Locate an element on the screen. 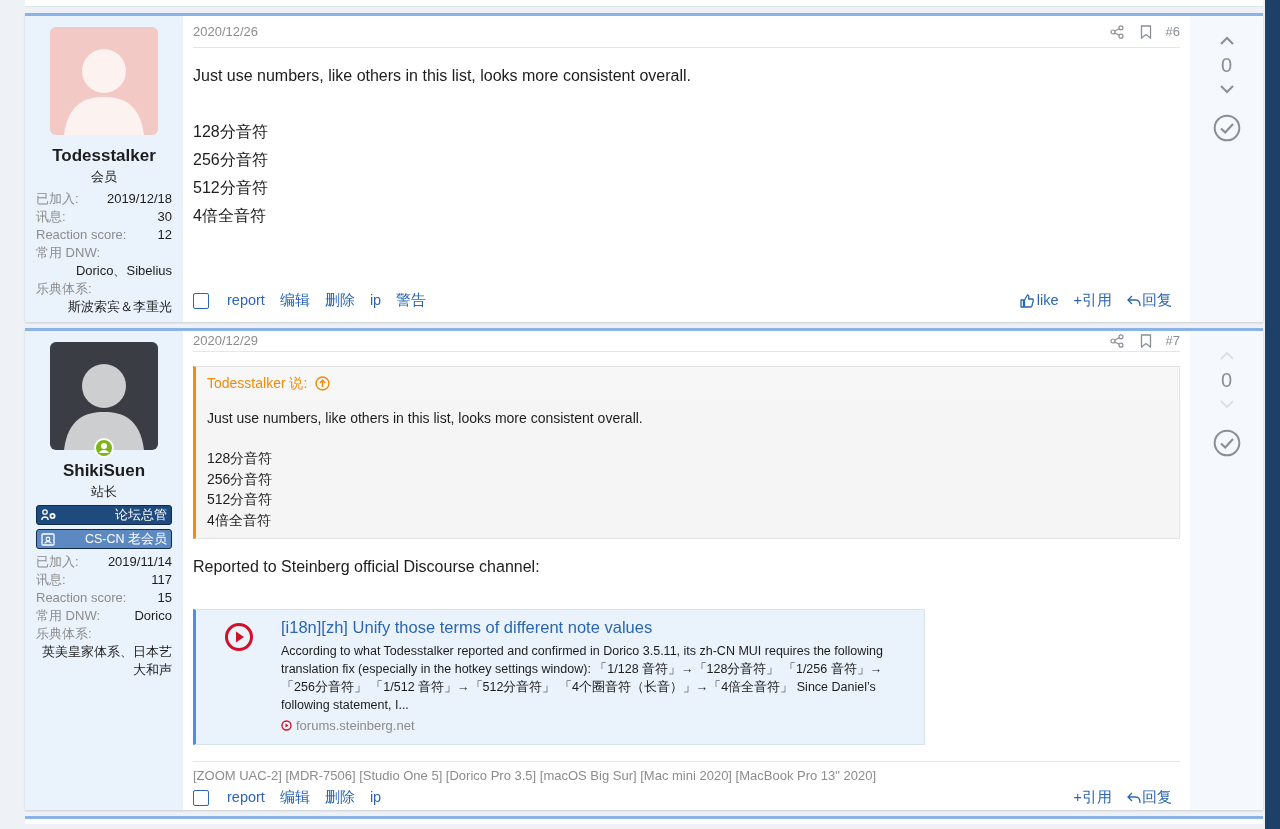 This screenshot has height=829, width=1280. downvote-icon is located at coordinates (1226, 89).